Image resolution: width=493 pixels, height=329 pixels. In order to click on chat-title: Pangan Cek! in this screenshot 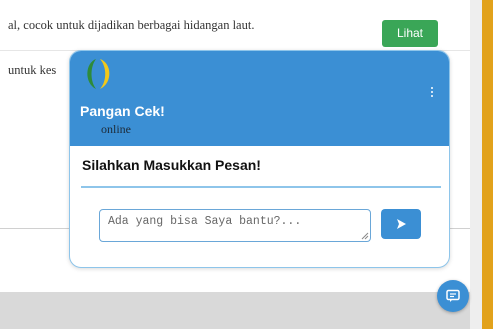, I will do `click(122, 111)`.